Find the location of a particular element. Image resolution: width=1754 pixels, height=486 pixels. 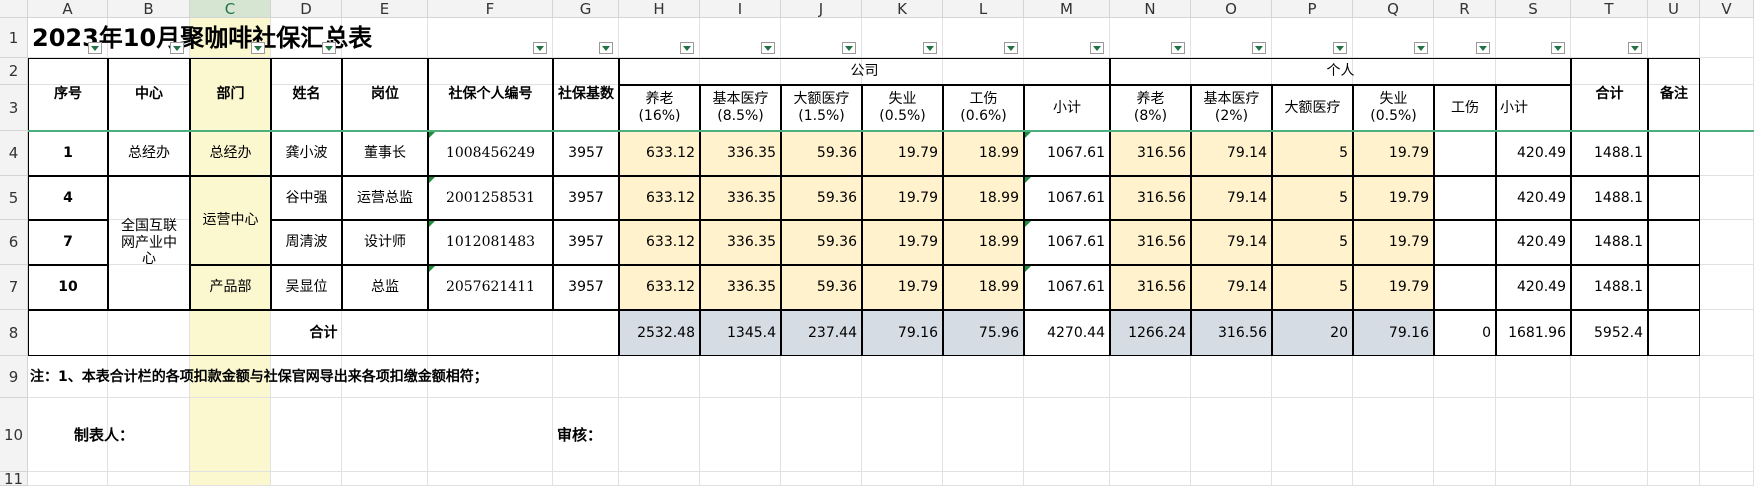

totals-c6: 4270.44 is located at coordinates (1067, 333).